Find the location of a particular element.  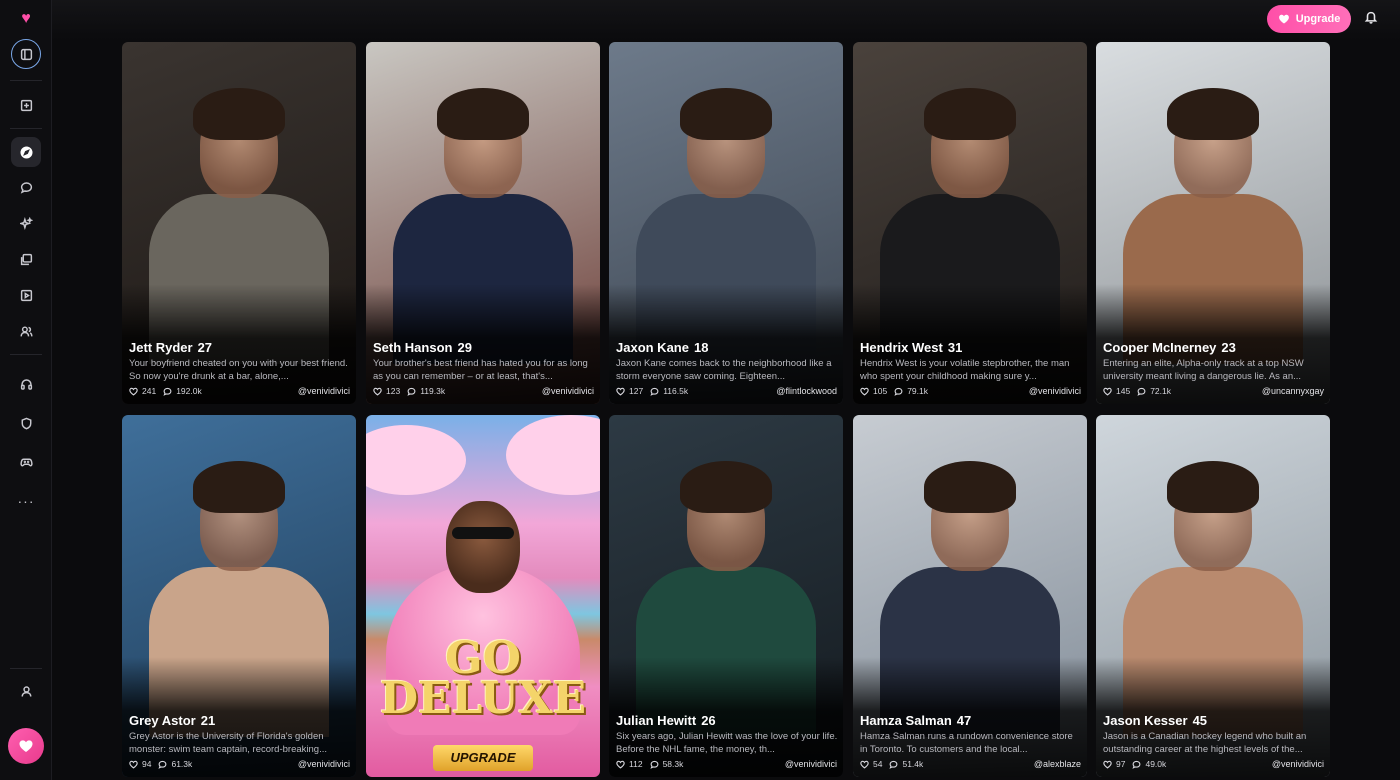

card-stats: 112 58.3k is located at coordinates (649, 764).